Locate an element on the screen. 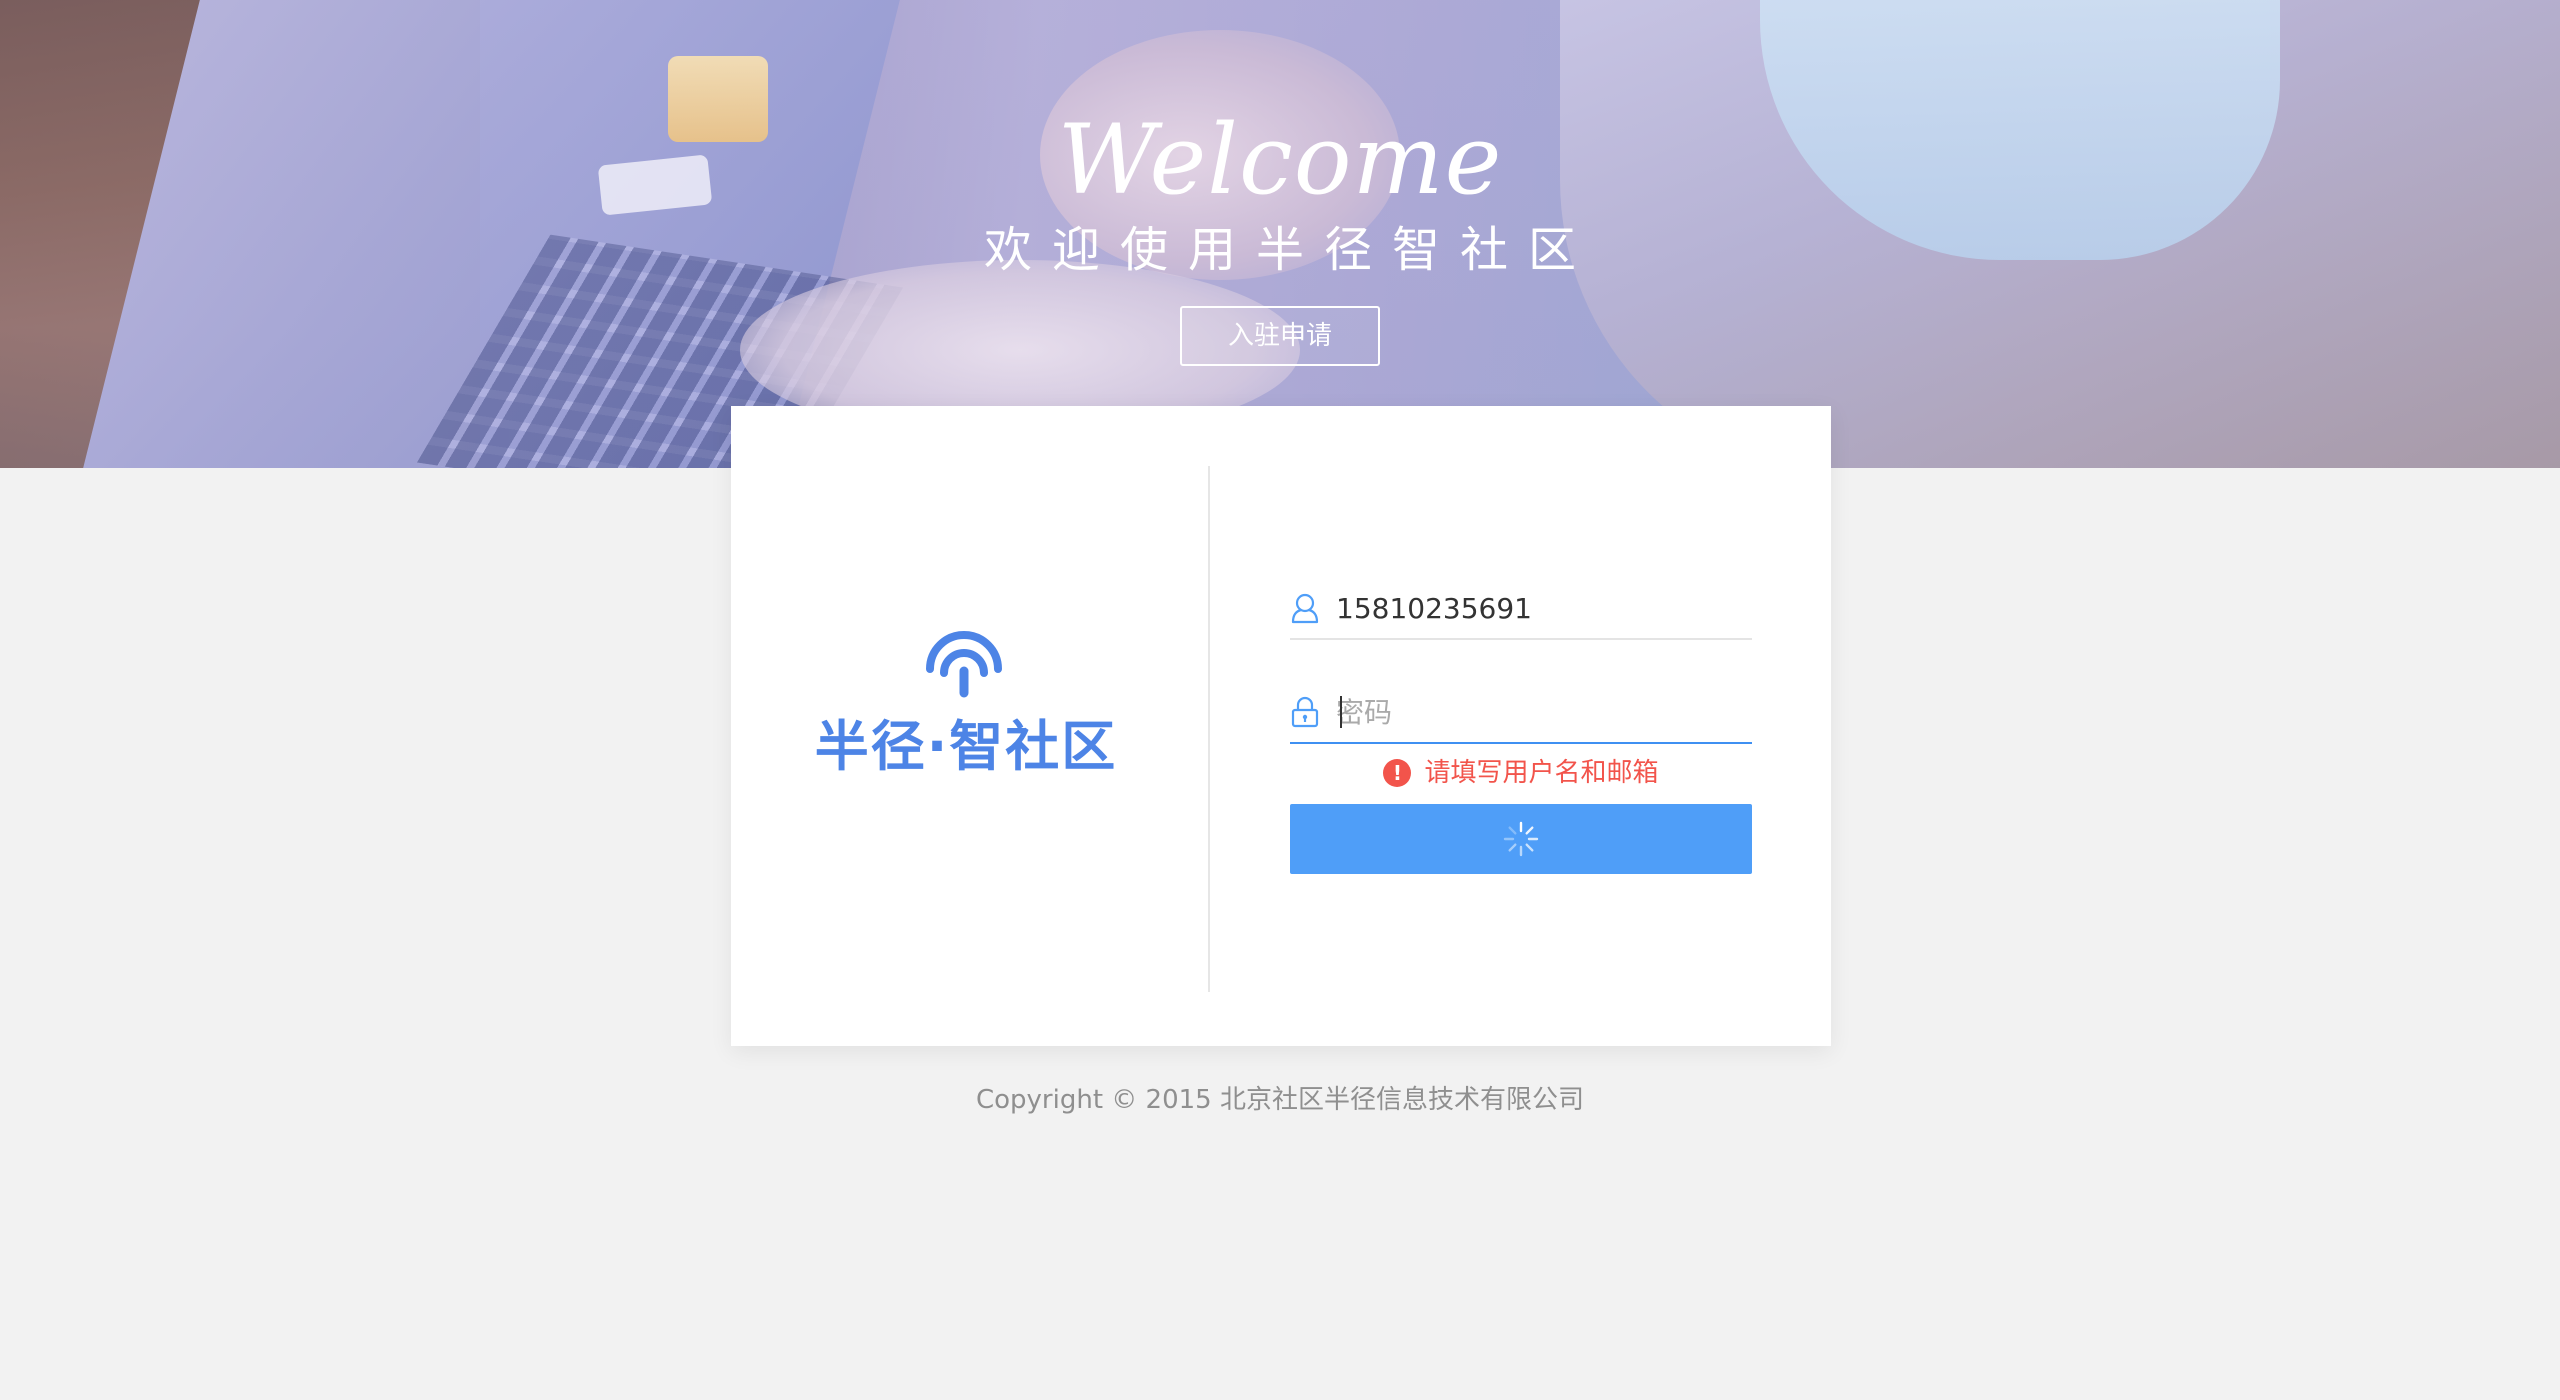  signal-arch-icon is located at coordinates (964, 664).